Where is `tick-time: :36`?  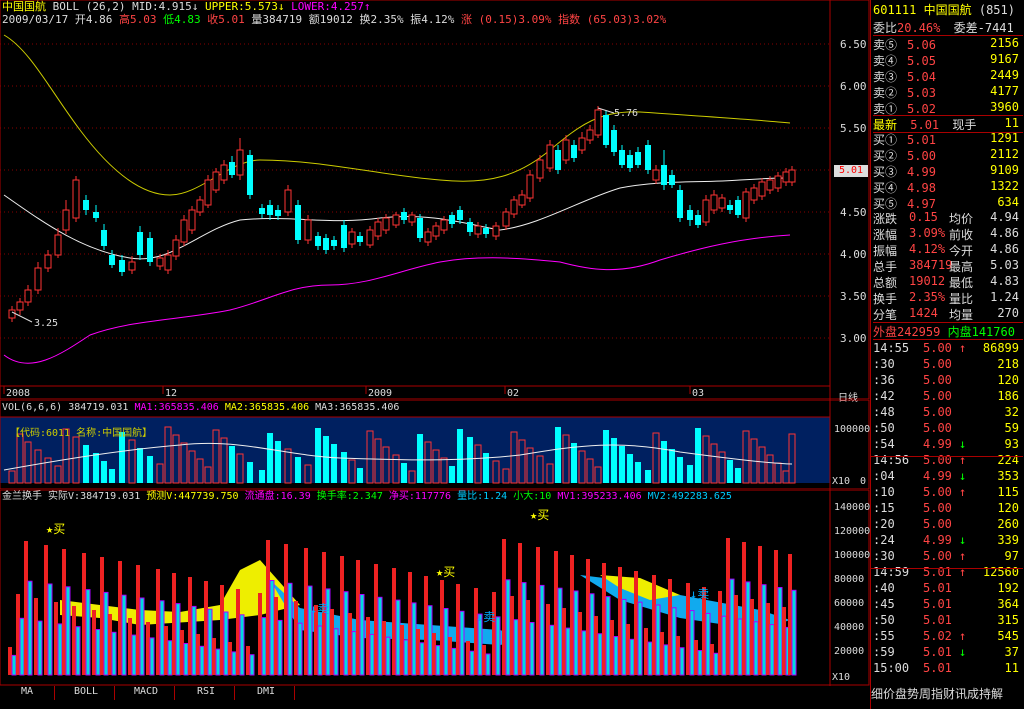
tick-time: :36 is located at coordinates (884, 380).